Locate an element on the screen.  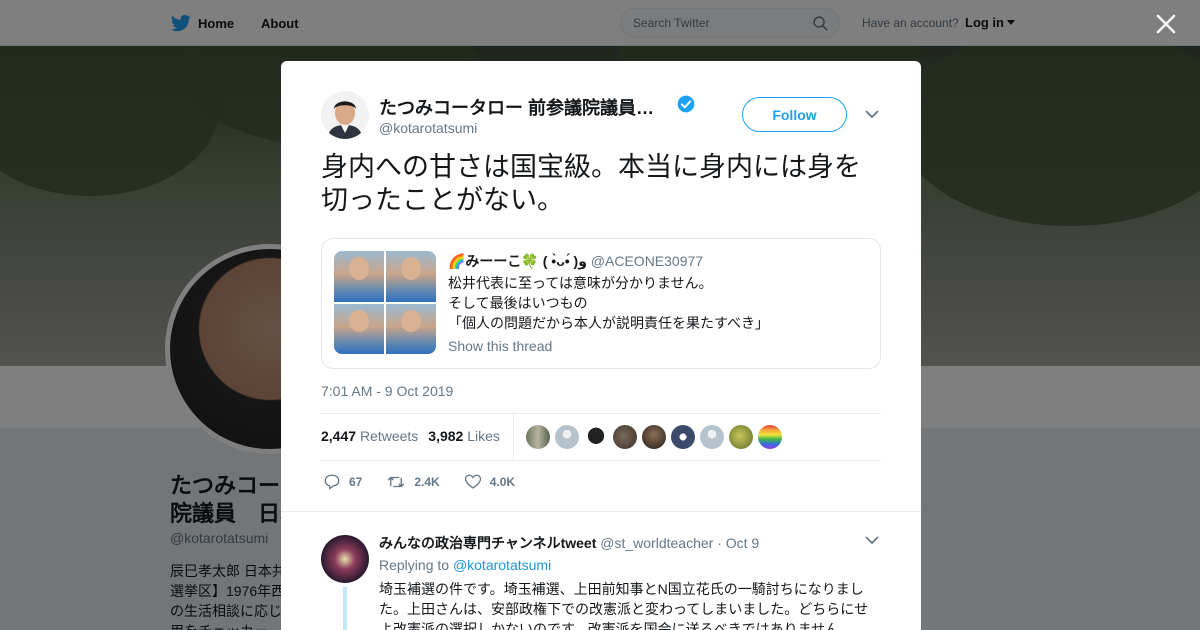
replying-prefix: Replying to is located at coordinates (414, 565).